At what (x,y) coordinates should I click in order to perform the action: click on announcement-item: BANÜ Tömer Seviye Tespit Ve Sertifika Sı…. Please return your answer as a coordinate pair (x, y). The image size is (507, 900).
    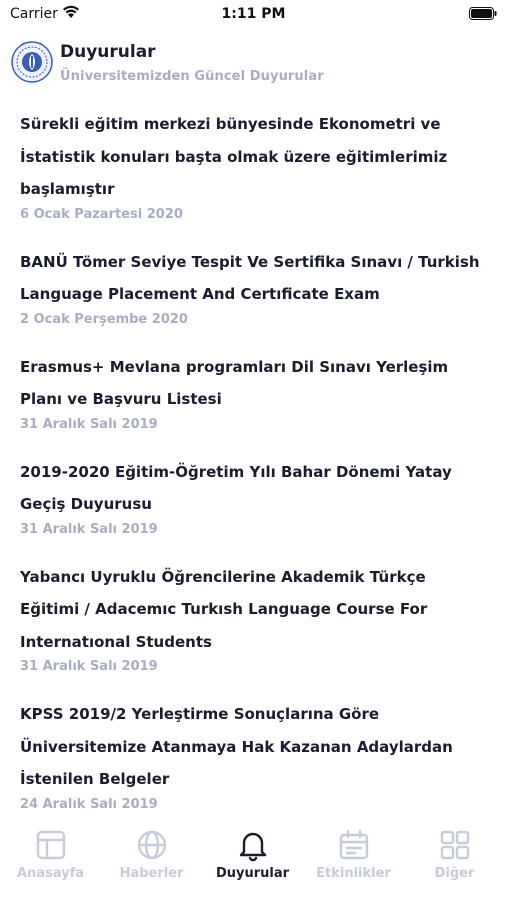
    Looking at the image, I should click on (255, 287).